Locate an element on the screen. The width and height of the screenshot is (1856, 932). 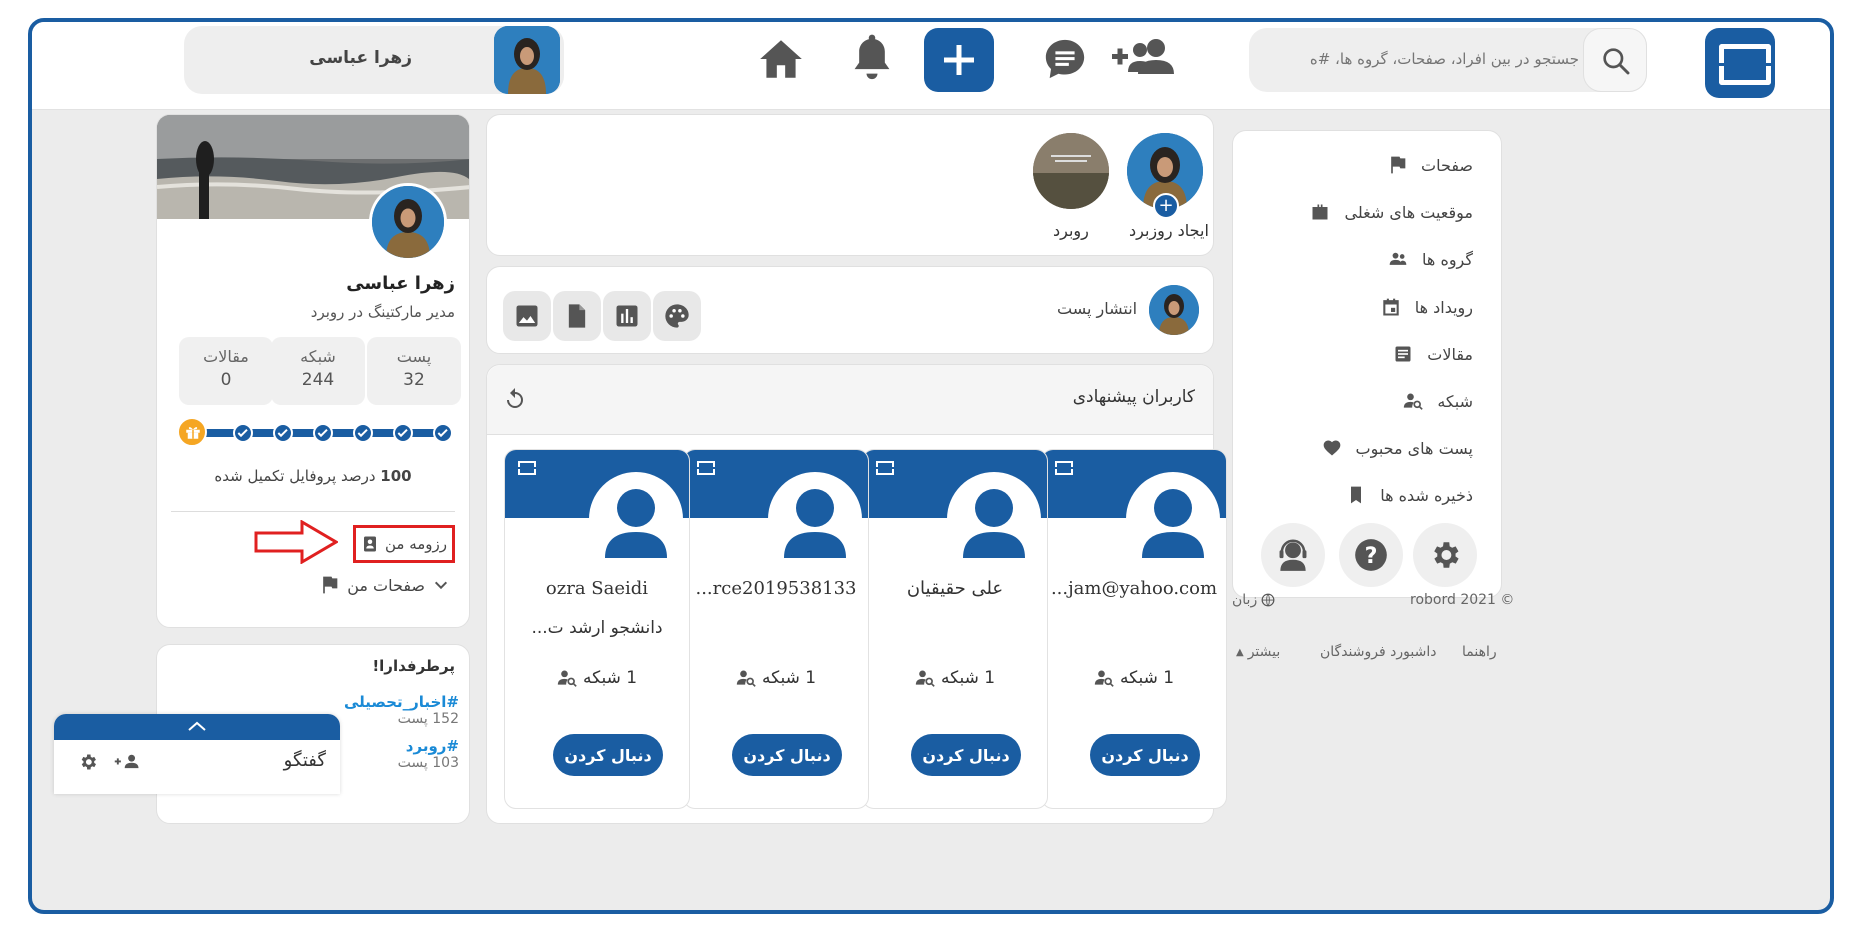
seller-dashboard-link: داشبورد فروشندگان is located at coordinates (1378, 652).